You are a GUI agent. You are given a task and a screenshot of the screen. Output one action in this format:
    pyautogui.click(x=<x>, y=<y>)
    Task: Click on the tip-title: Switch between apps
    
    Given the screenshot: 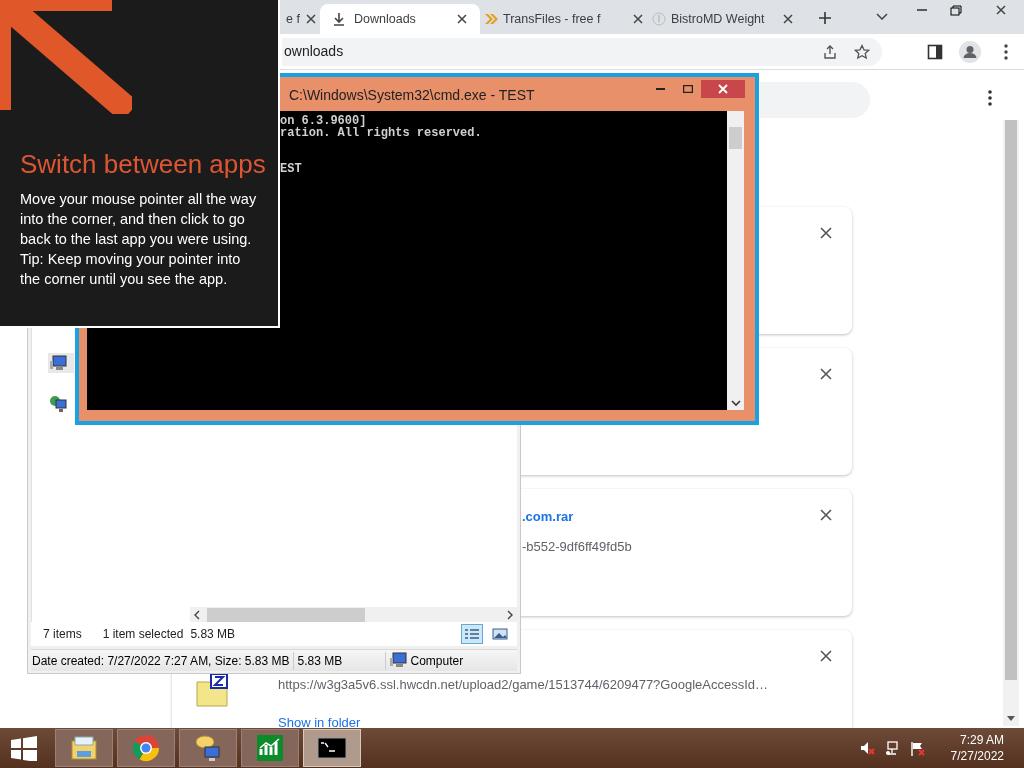 What is the action you would take?
    pyautogui.click(x=143, y=164)
    